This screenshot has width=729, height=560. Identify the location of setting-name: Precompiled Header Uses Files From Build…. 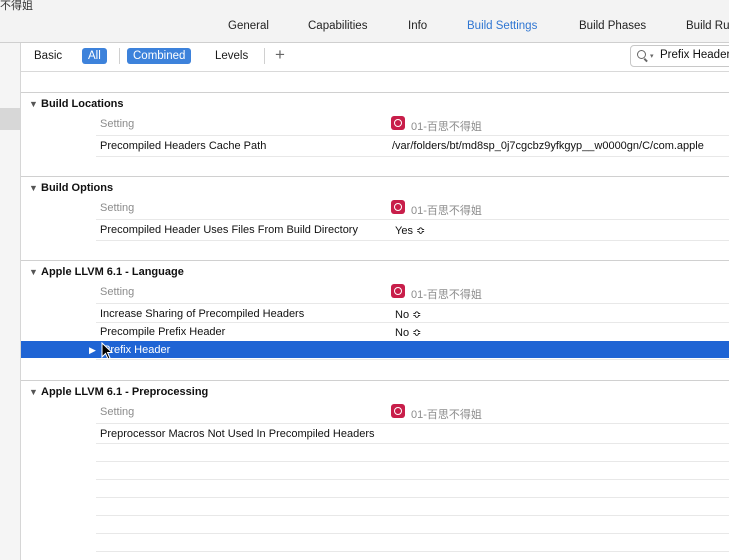
(229, 230).